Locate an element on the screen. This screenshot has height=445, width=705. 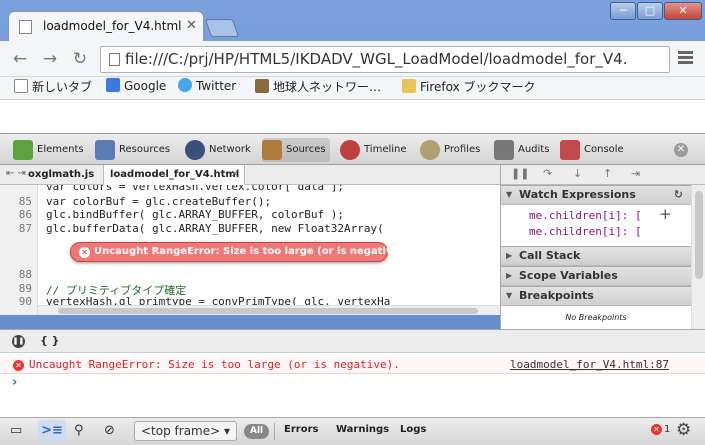
elements-icon is located at coordinates (23, 150).